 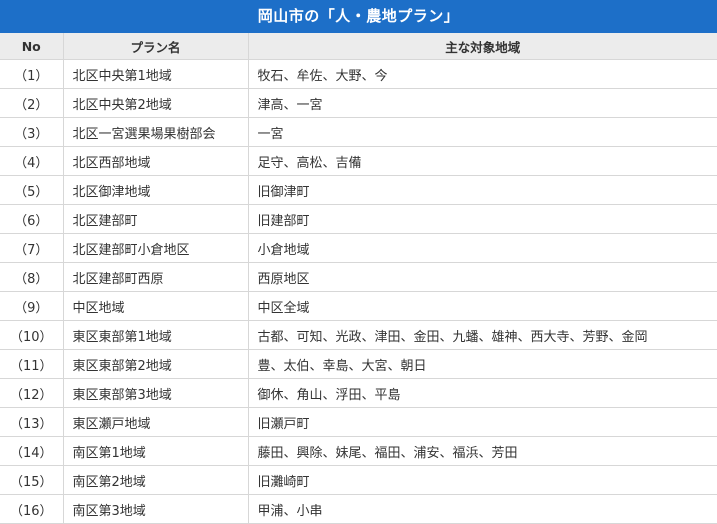 What do you see at coordinates (482, 132) in the screenshot?
I see `target-area-cell: 一宮` at bounding box center [482, 132].